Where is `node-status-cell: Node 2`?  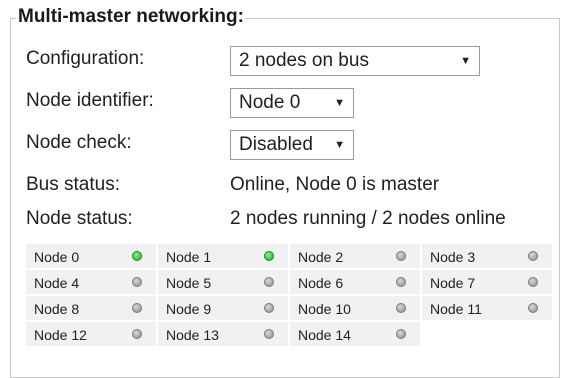
node-status-cell: Node 2 is located at coordinates (355, 256).